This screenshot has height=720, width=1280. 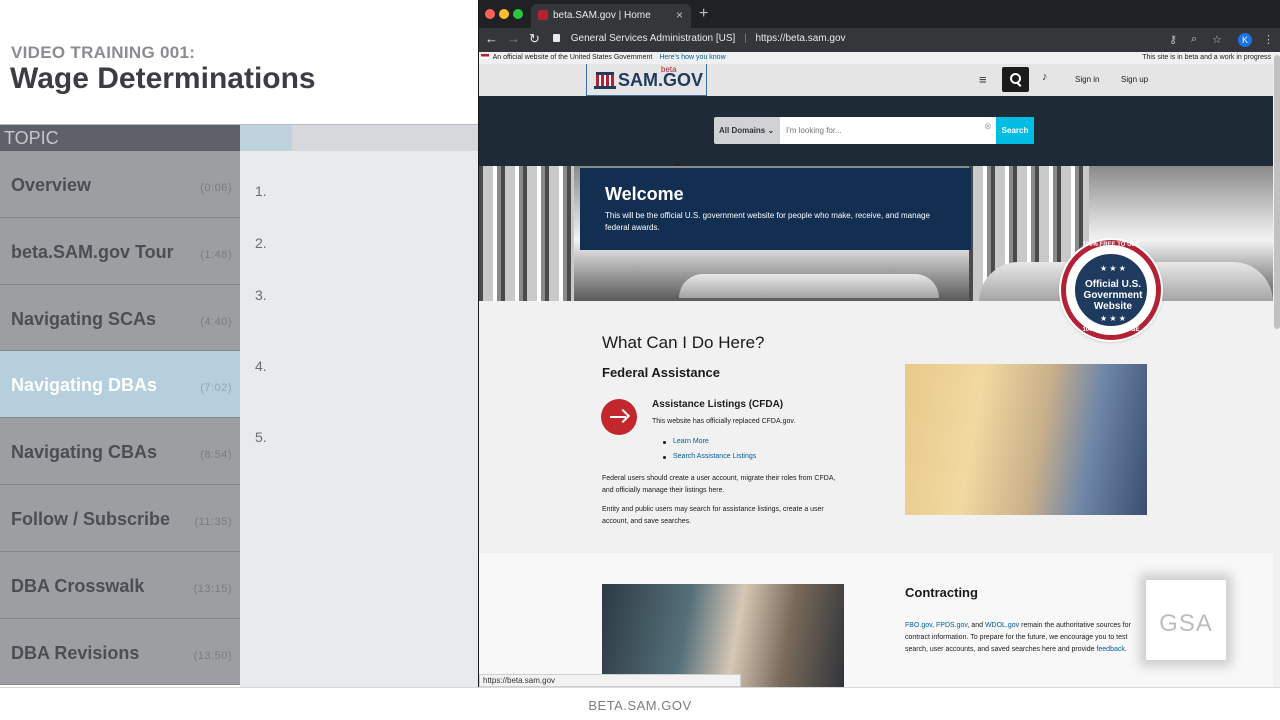 I want to click on search-button: Search, so click(x=1015, y=130).